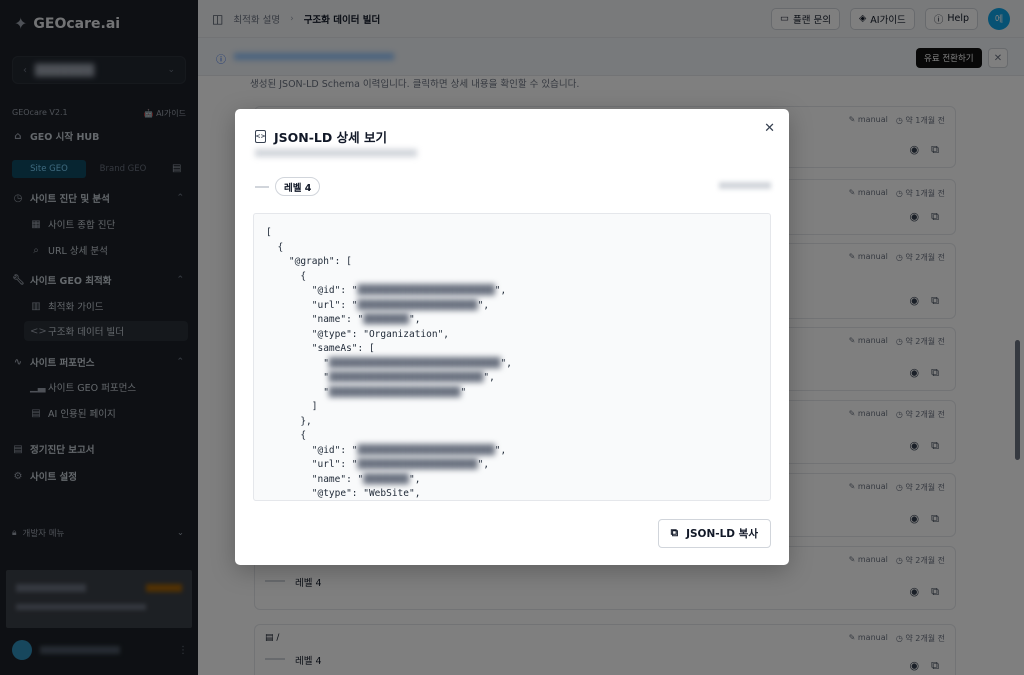 This screenshot has height=675, width=1024. I want to click on code-line: },, so click(289, 421).